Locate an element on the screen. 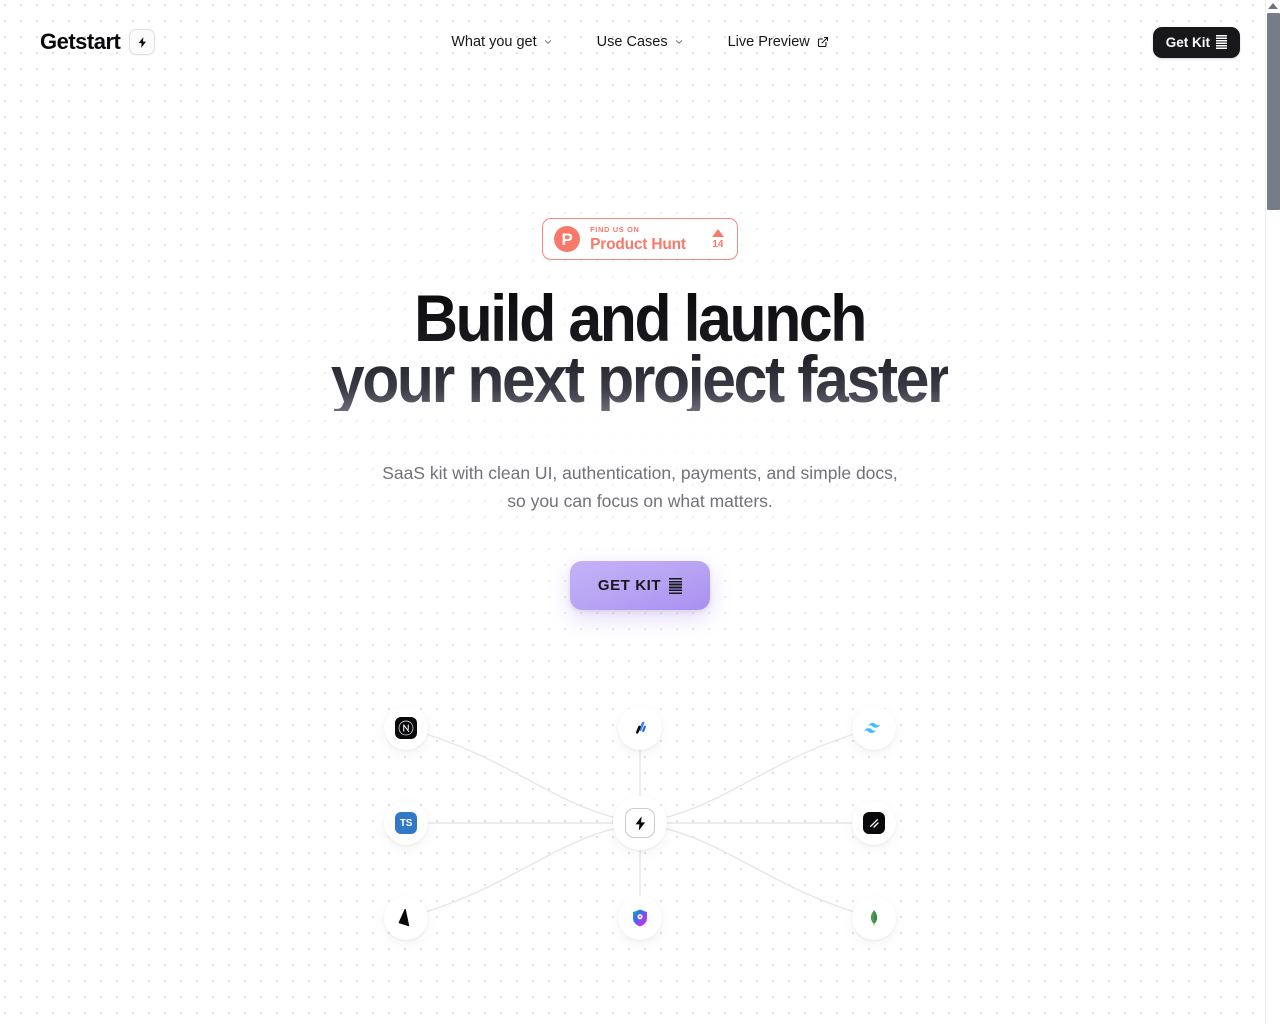 This screenshot has width=1280, height=1024. tech-stack-constellation: TS is located at coordinates (640, 823).